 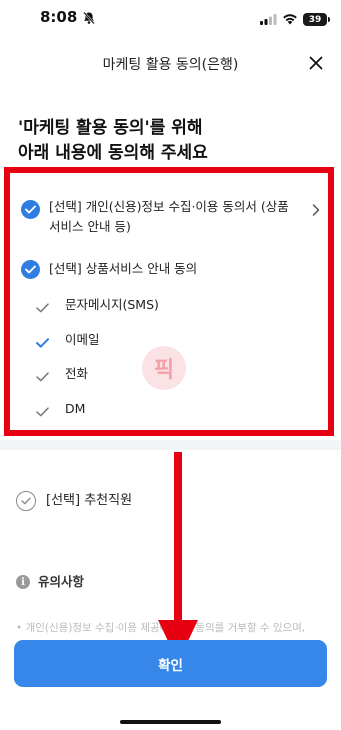 What do you see at coordinates (170, 722) in the screenshot?
I see `home-indicator` at bounding box center [170, 722].